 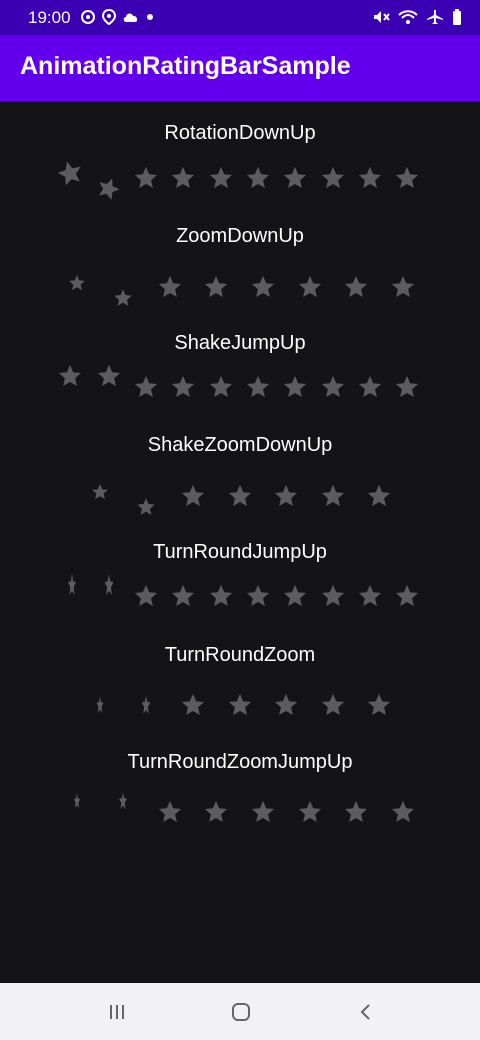 I want to click on section-label: ZoomDownUp, so click(x=240, y=236).